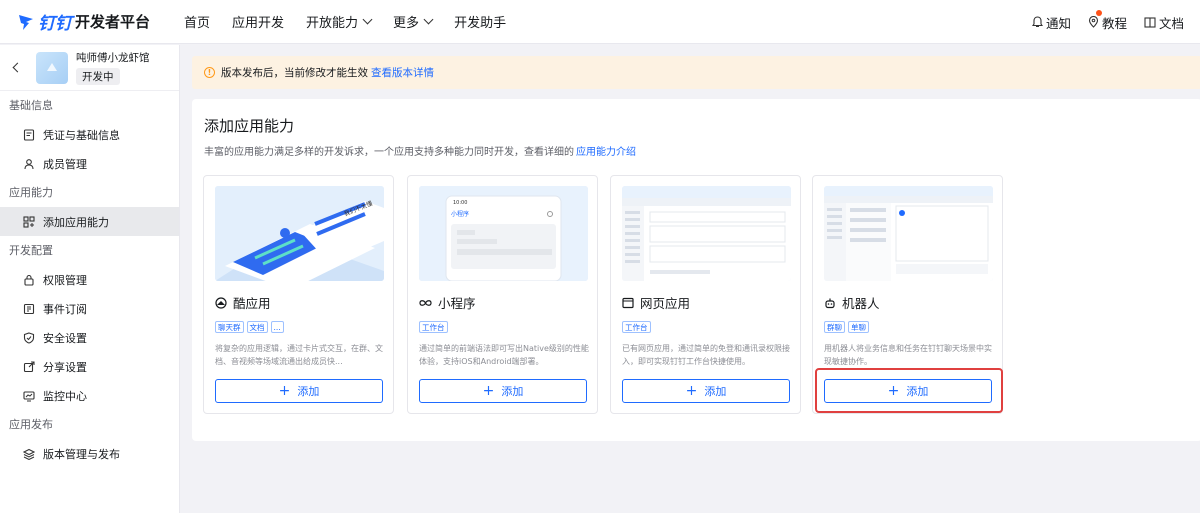  I want to click on app-name: 吨师傅小龙虾馆, so click(113, 58).